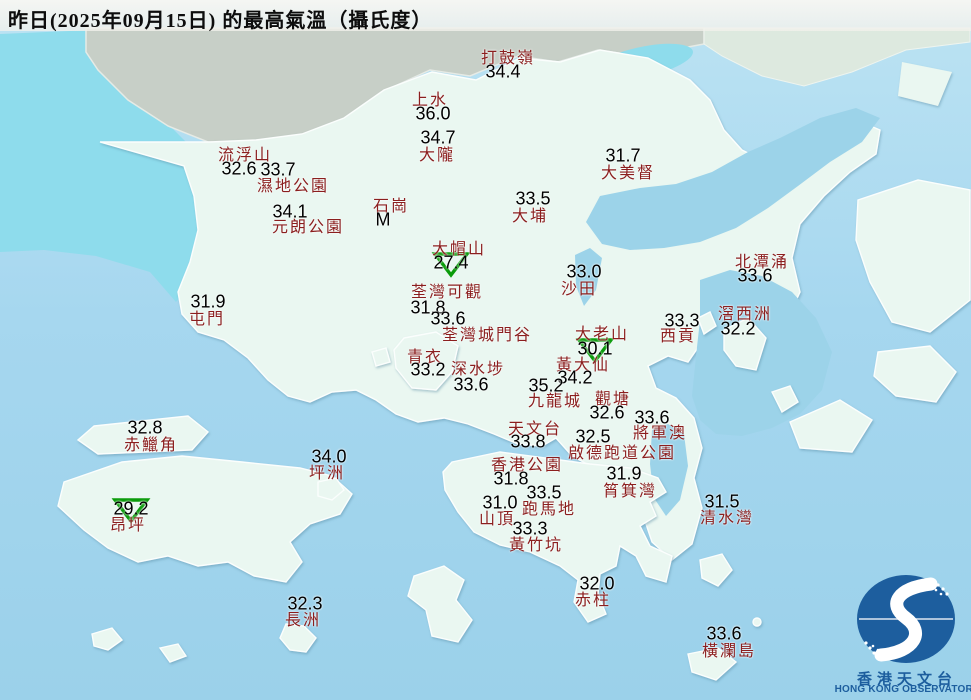  I want to click on station-value: 32.3, so click(305, 603).